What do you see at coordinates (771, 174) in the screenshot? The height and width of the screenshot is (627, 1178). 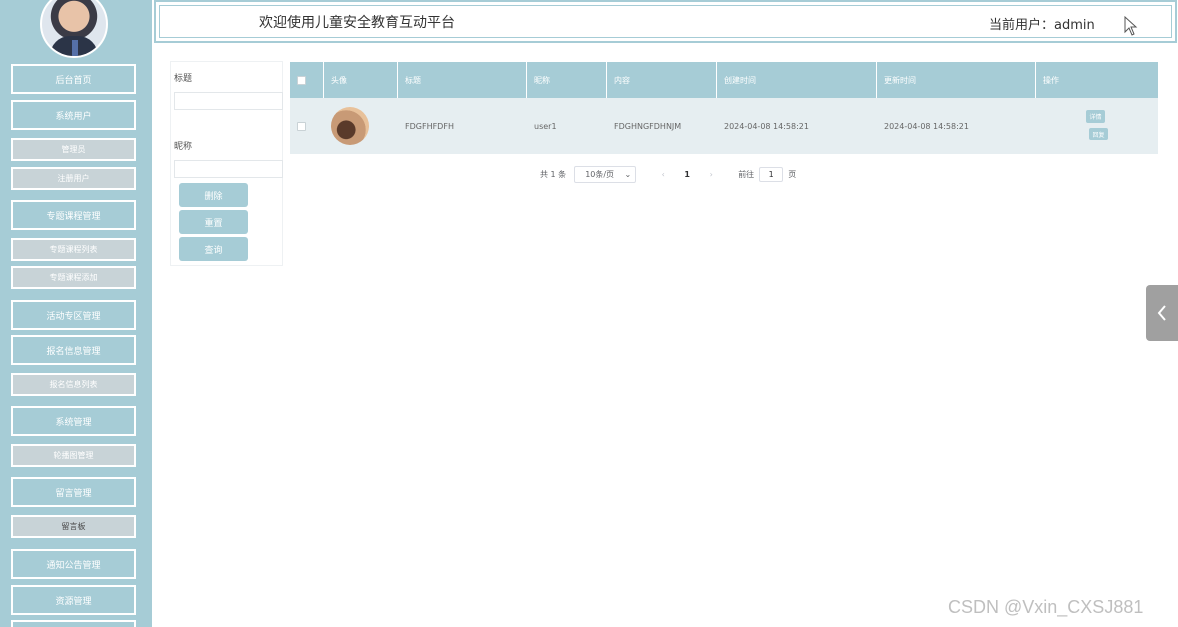 I see `goto-page-input: 1` at bounding box center [771, 174].